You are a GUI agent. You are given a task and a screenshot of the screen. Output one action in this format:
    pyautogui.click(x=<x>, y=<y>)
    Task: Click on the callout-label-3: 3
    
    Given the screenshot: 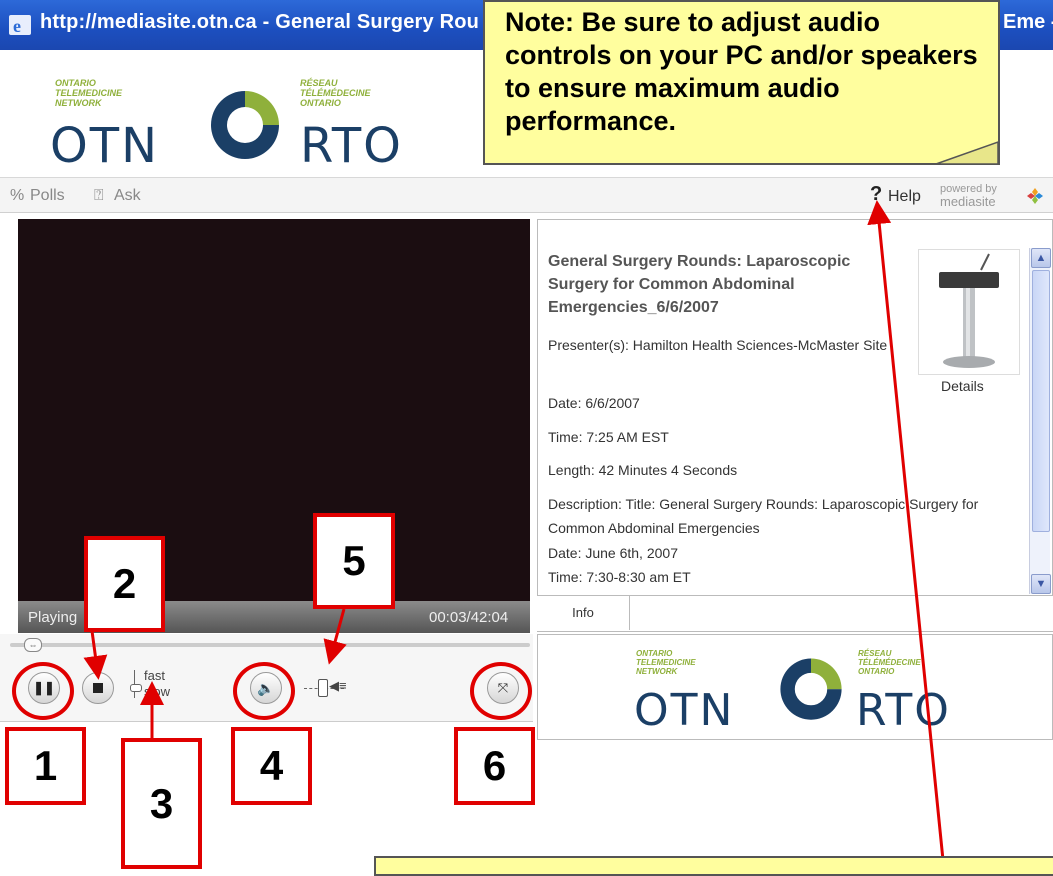 What is the action you would take?
    pyautogui.click(x=161, y=803)
    